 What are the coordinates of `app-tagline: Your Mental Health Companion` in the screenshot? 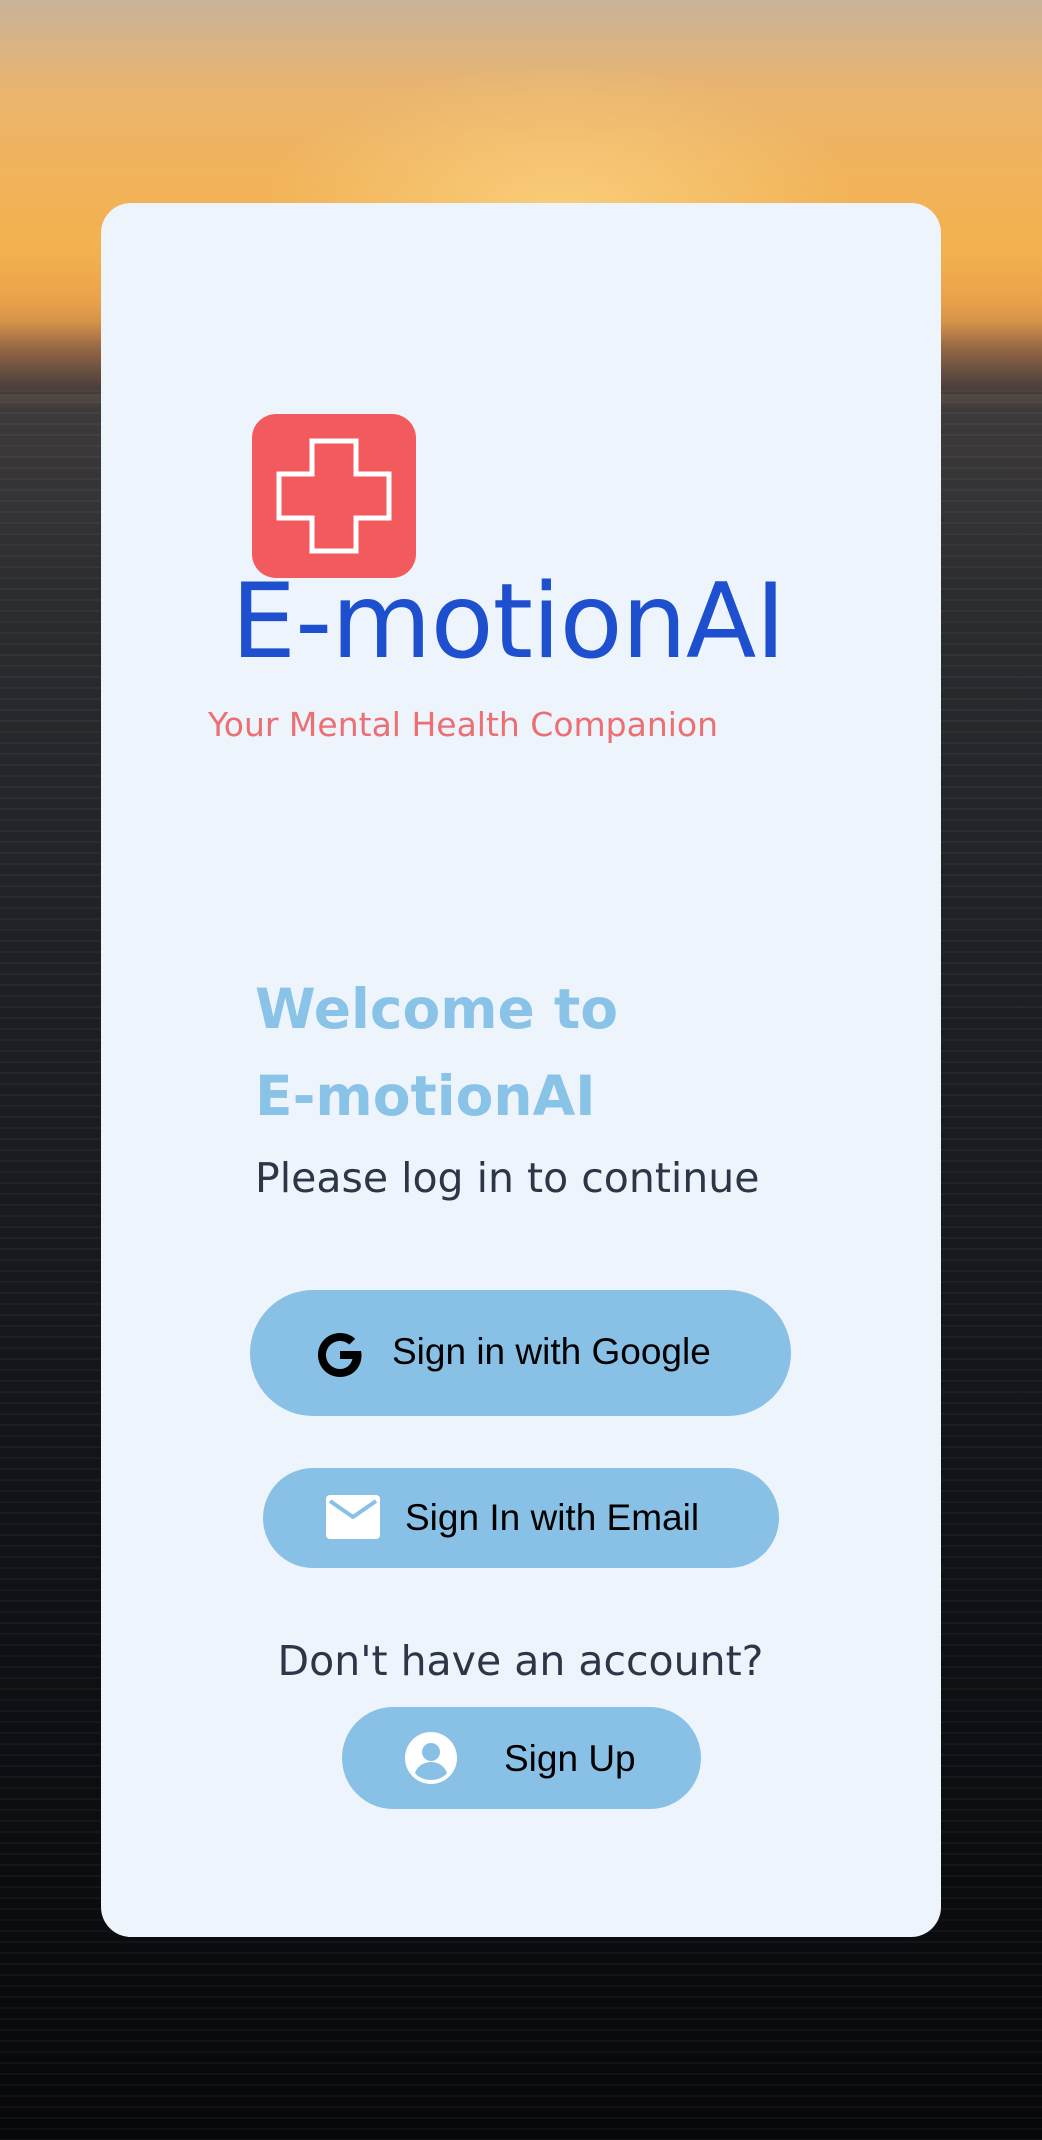 It's located at (463, 724).